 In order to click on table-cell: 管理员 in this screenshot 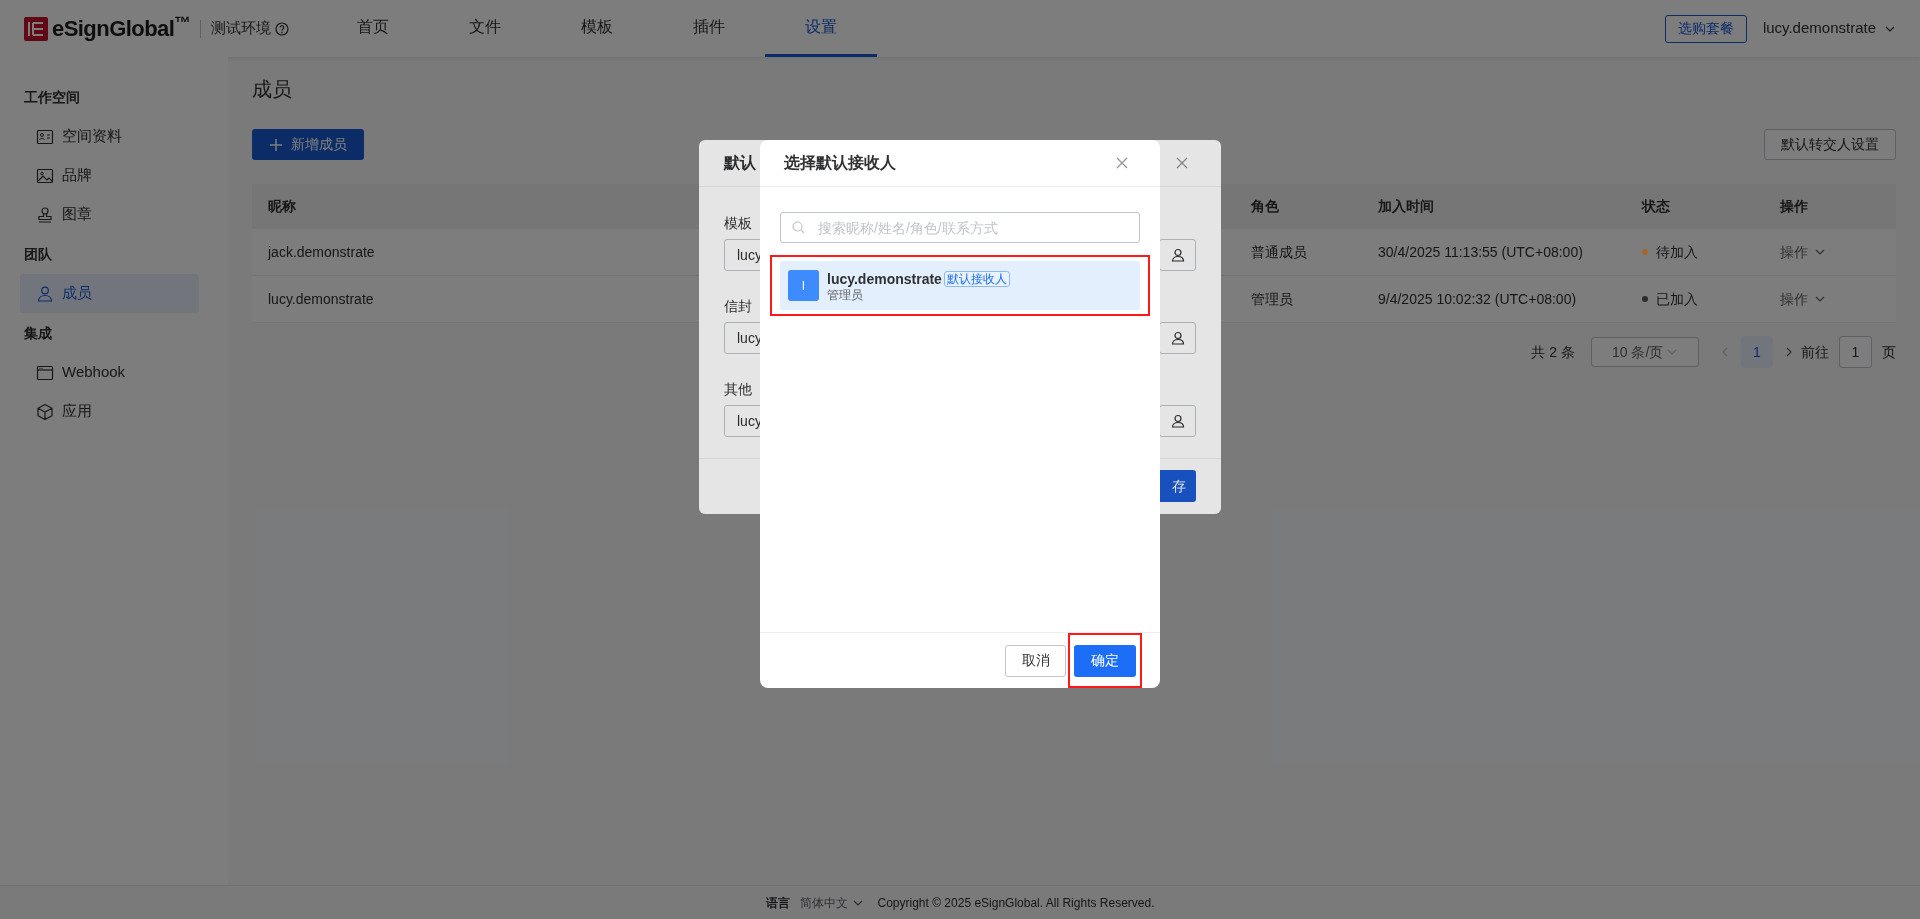, I will do `click(1272, 298)`.